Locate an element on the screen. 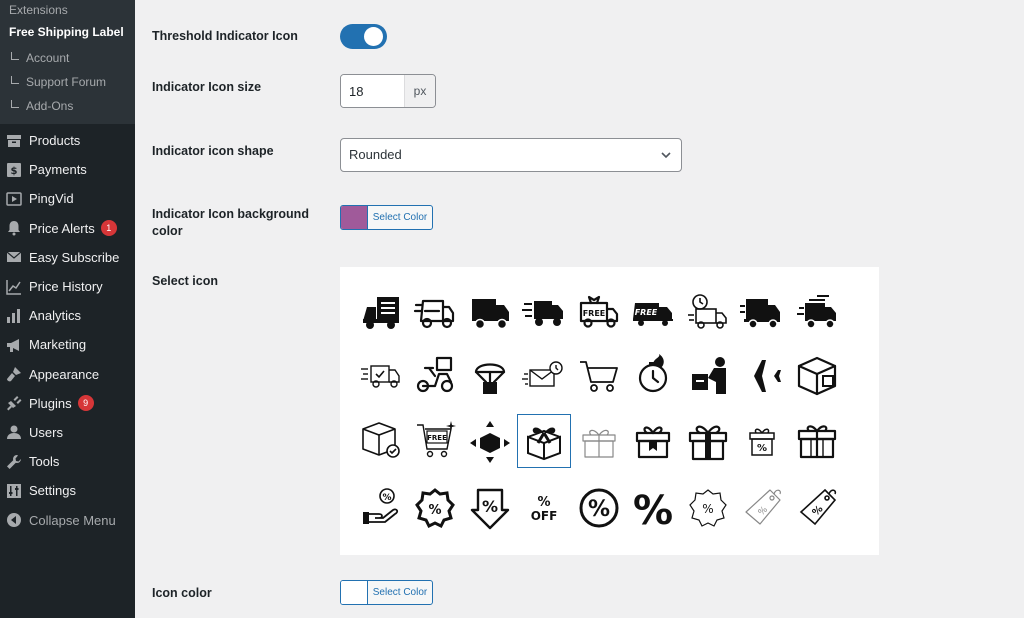  icon-option: % OFF is located at coordinates (544, 508).